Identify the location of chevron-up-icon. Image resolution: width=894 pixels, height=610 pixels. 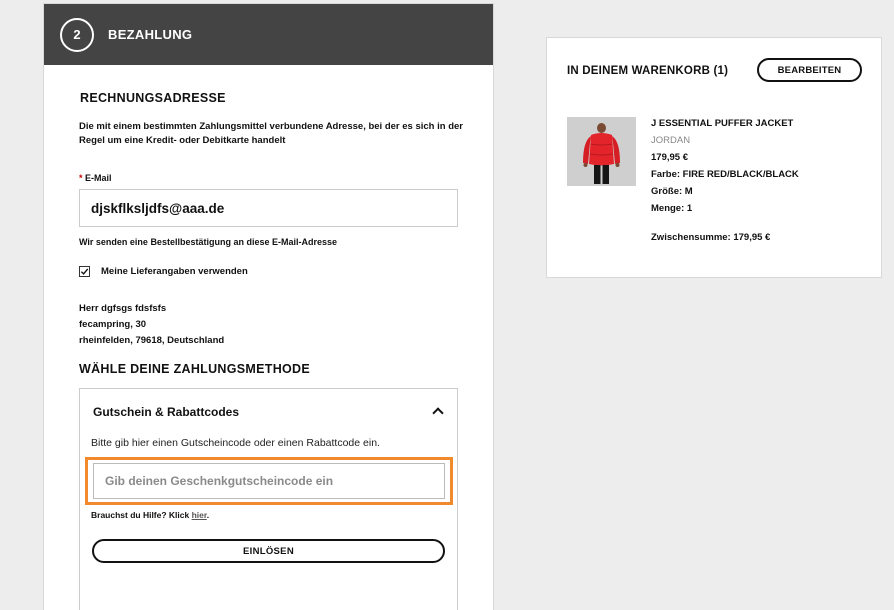
(438, 413).